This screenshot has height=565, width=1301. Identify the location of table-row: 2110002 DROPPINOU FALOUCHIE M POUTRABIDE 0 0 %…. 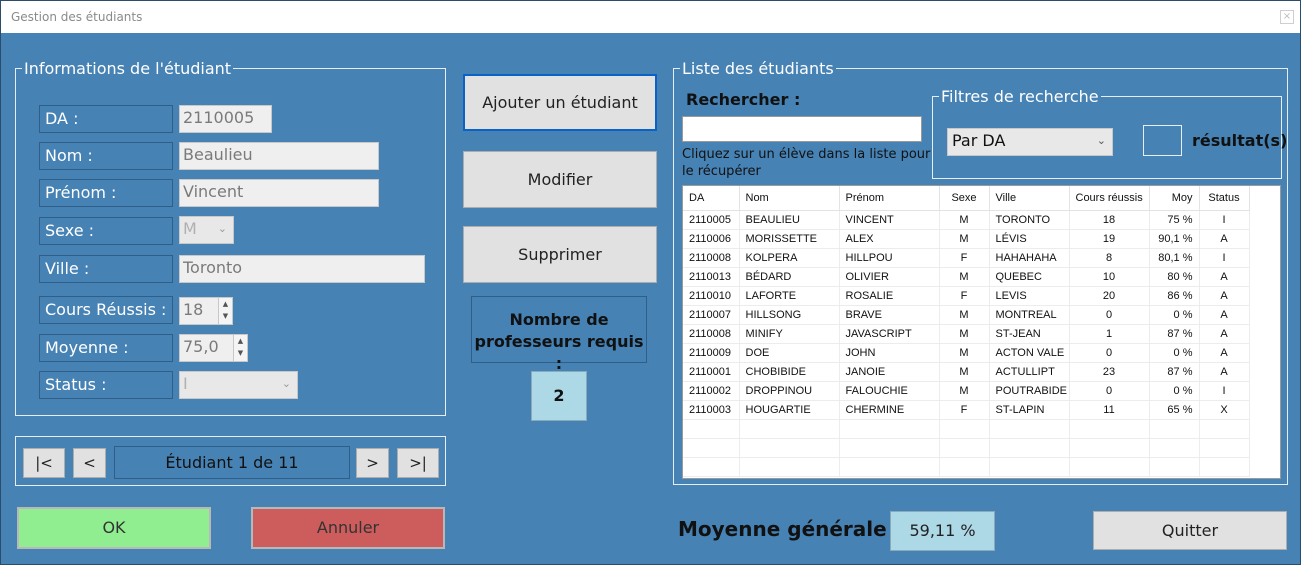
(966, 391).